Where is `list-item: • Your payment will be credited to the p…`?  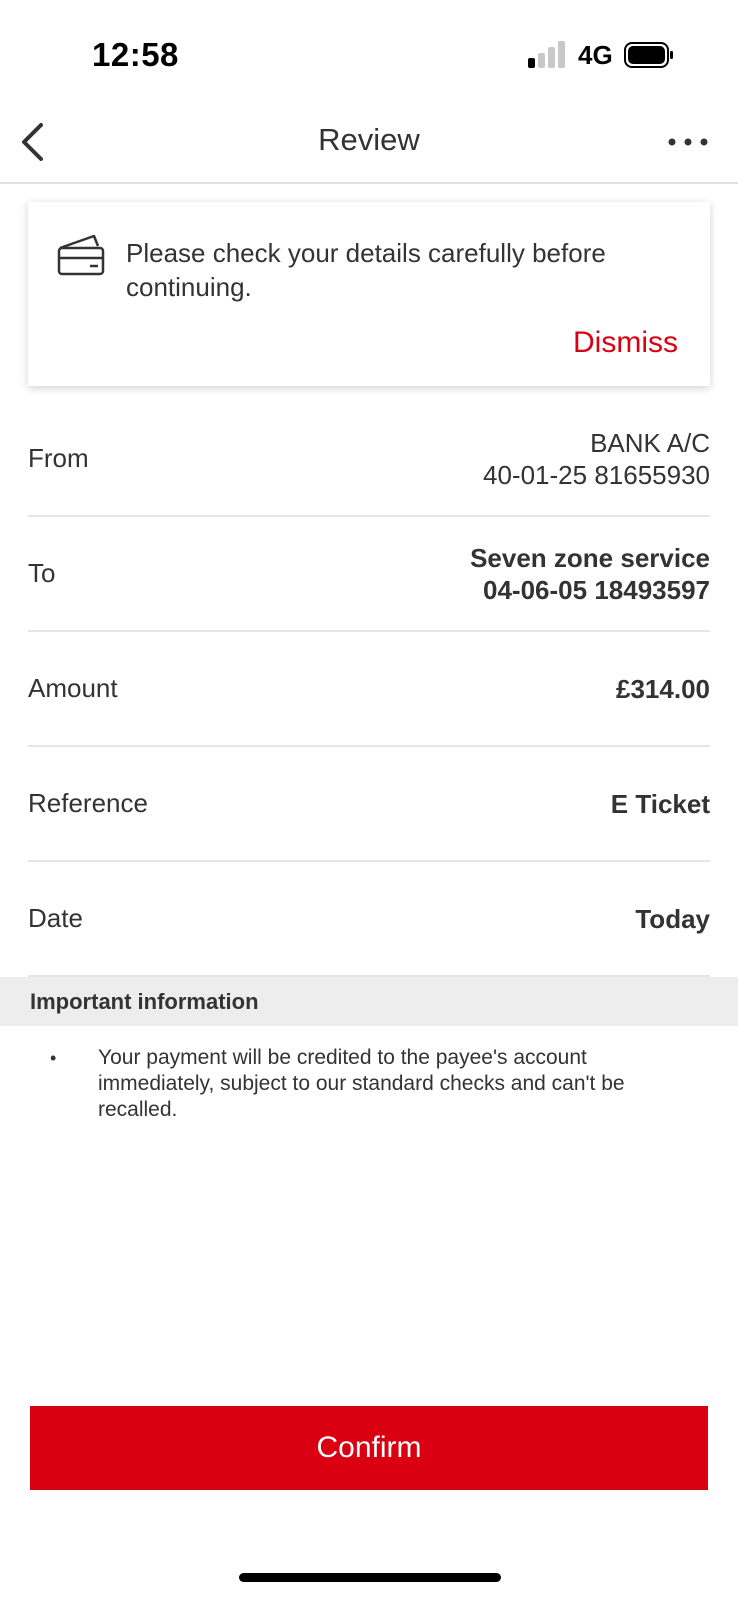 list-item: • Your payment will be credited to the p… is located at coordinates (370, 1084).